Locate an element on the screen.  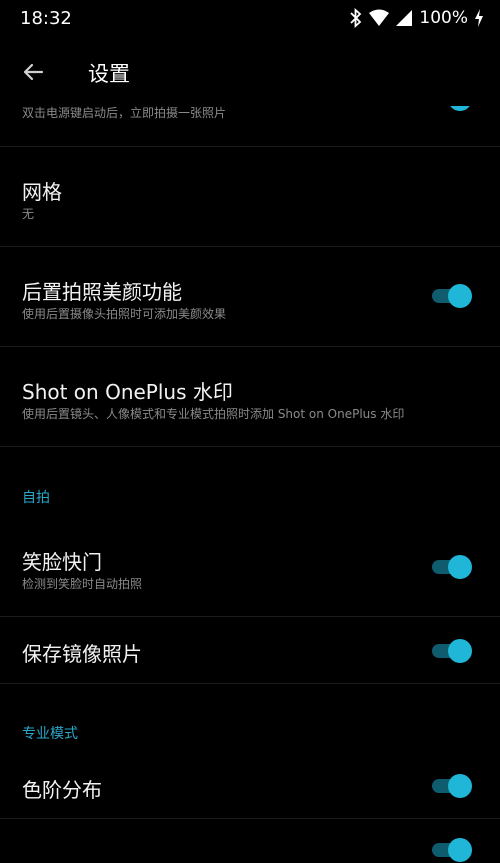
bluetooth-icon is located at coordinates (356, 18).